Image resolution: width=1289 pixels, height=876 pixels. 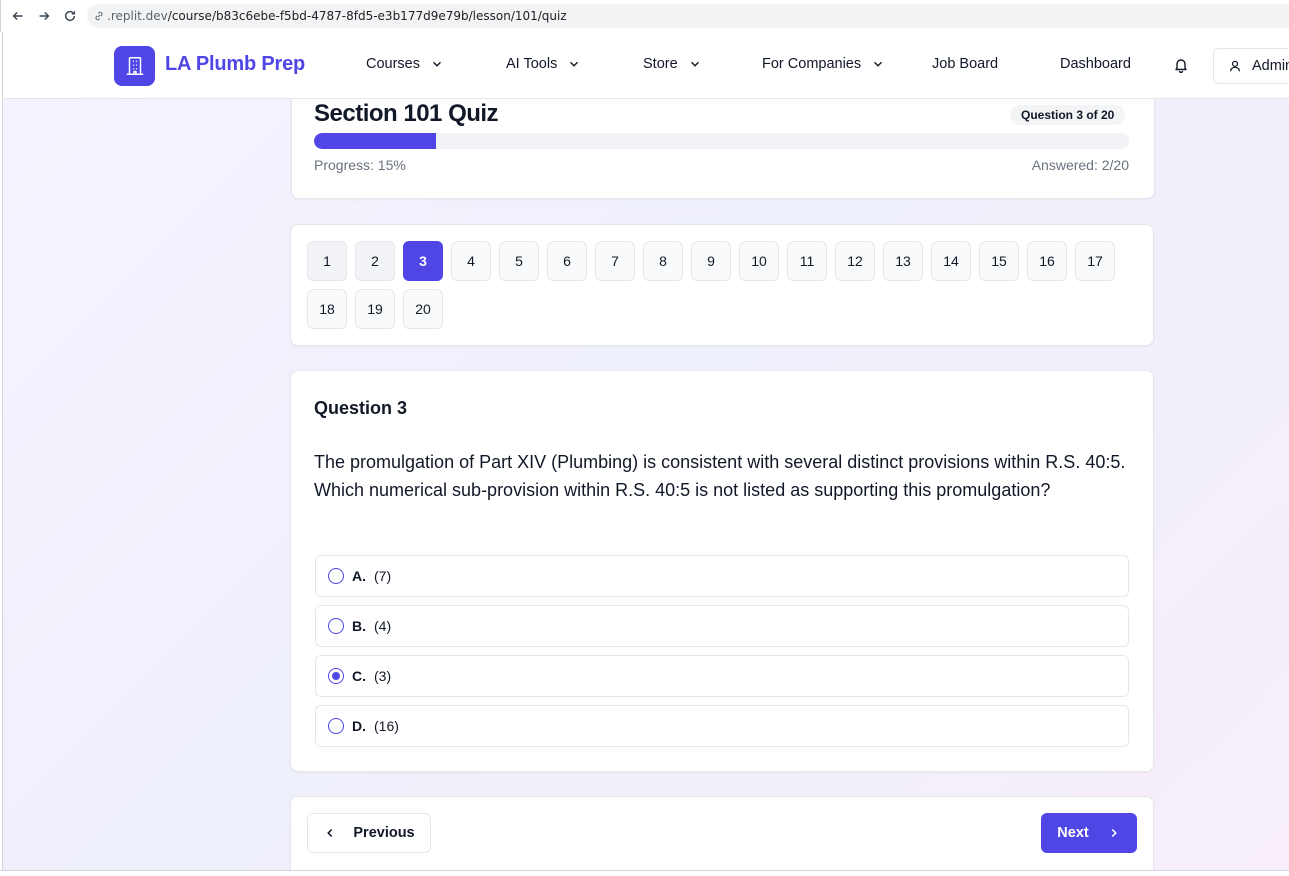 I want to click on question-number-7: 7, so click(x=615, y=261).